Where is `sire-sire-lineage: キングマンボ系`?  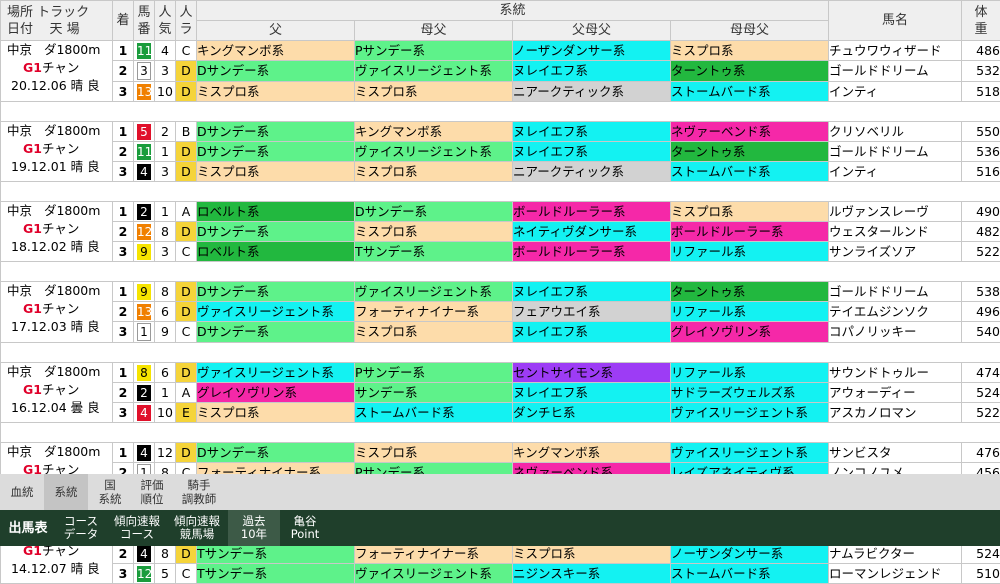
sire-sire-lineage: キングマンボ系 is located at coordinates (592, 453).